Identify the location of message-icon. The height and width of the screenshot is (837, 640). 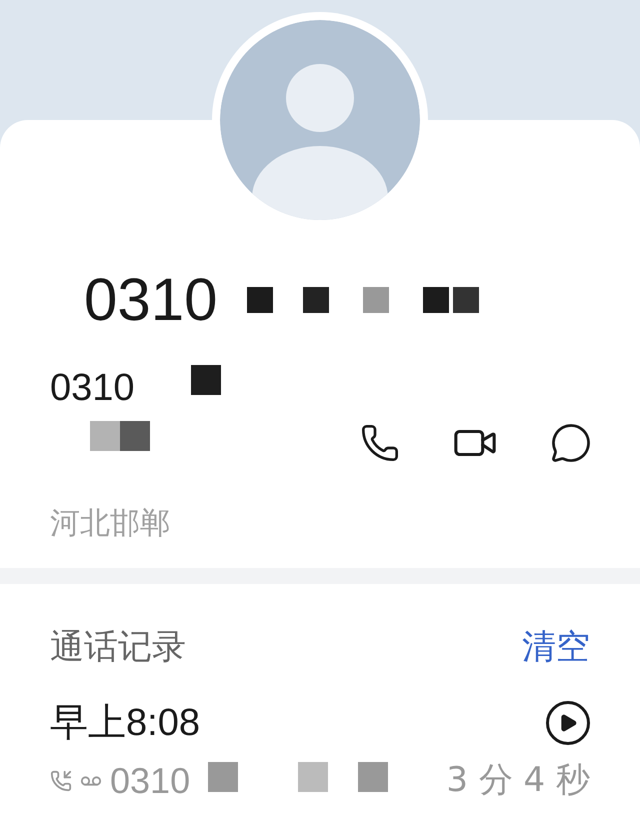
(571, 443).